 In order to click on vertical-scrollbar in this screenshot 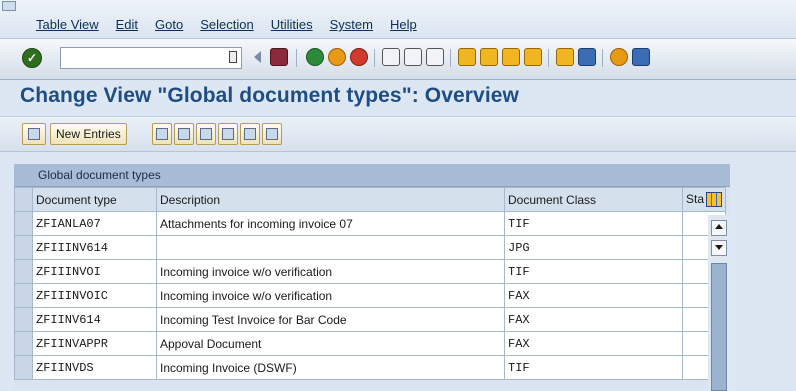, I will do `click(719, 303)`.